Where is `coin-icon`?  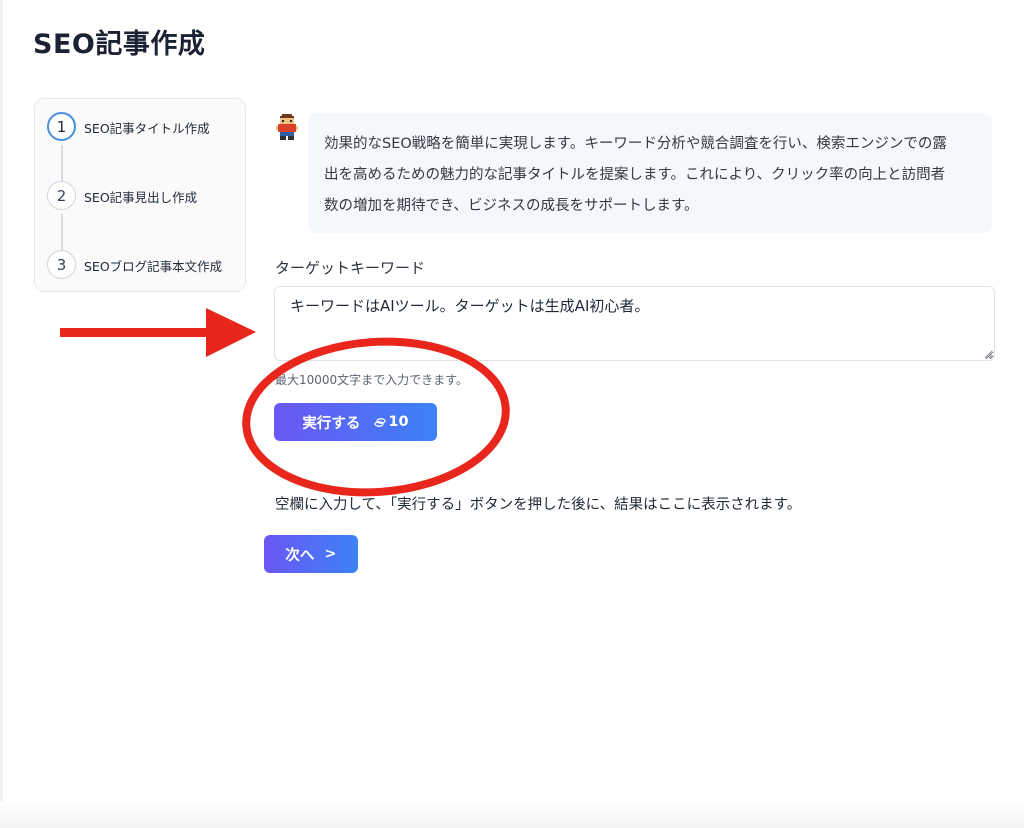
coin-icon is located at coordinates (380, 422).